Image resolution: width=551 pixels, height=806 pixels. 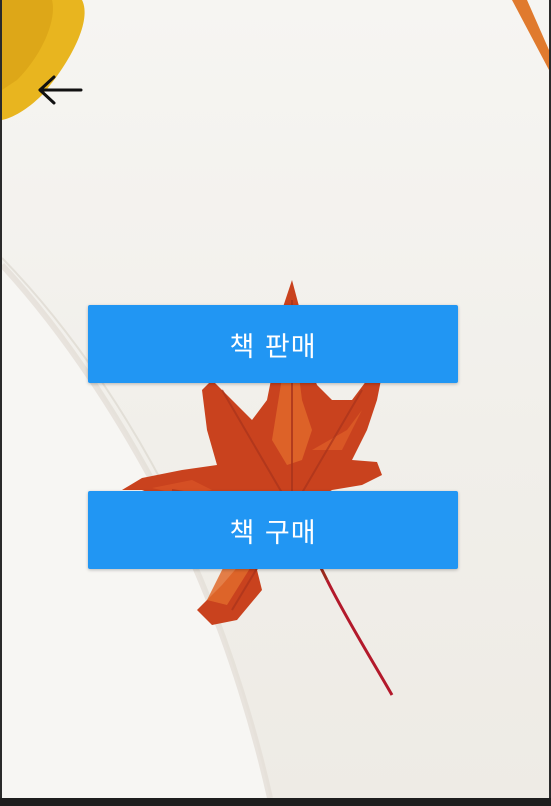 What do you see at coordinates (275, 802) in the screenshot?
I see `bottom-edge-bar` at bounding box center [275, 802].